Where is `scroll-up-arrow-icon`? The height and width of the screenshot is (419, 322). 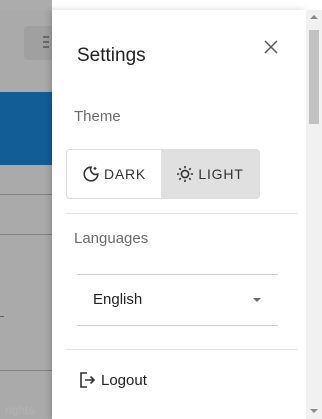
scroll-up-arrow-icon is located at coordinates (314, 17).